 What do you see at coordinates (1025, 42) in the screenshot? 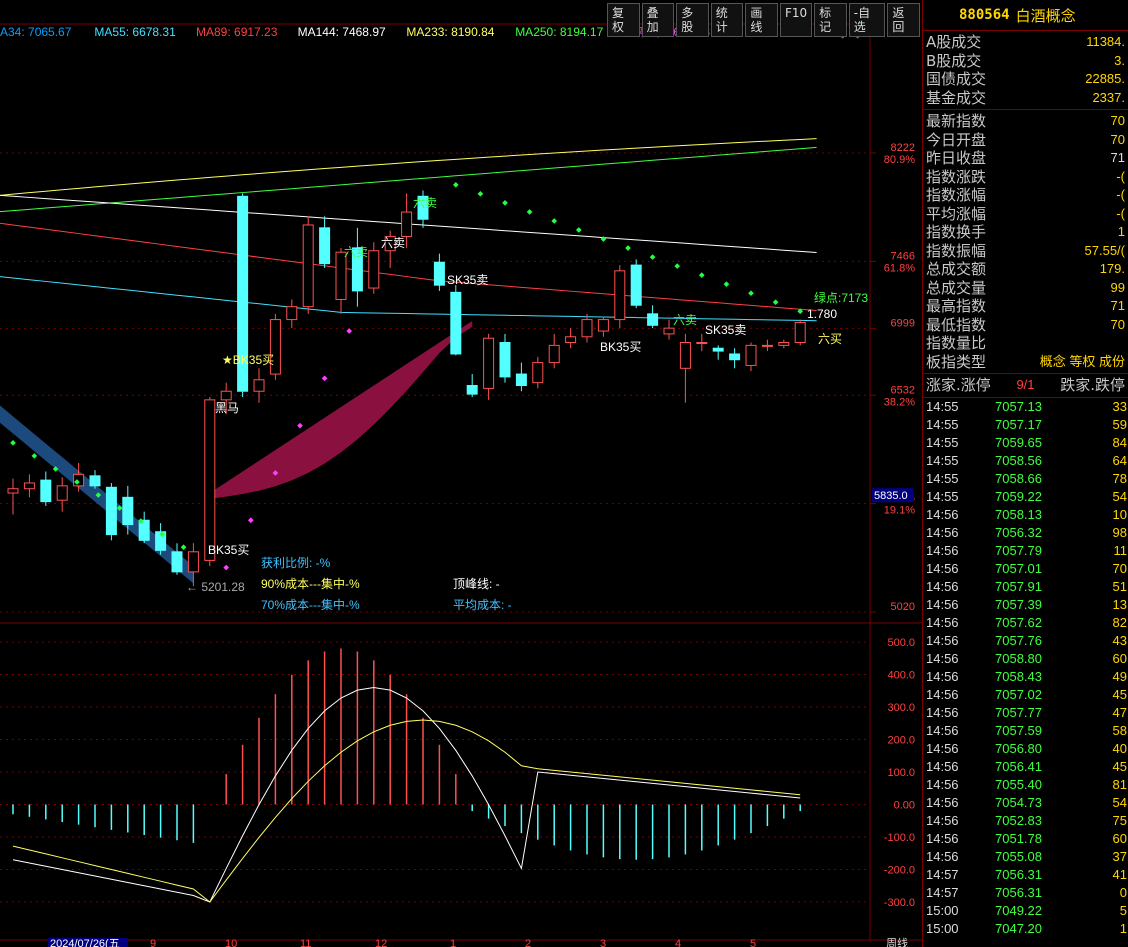
I see `g1-row: A股成交 11384.` at bounding box center [1025, 42].